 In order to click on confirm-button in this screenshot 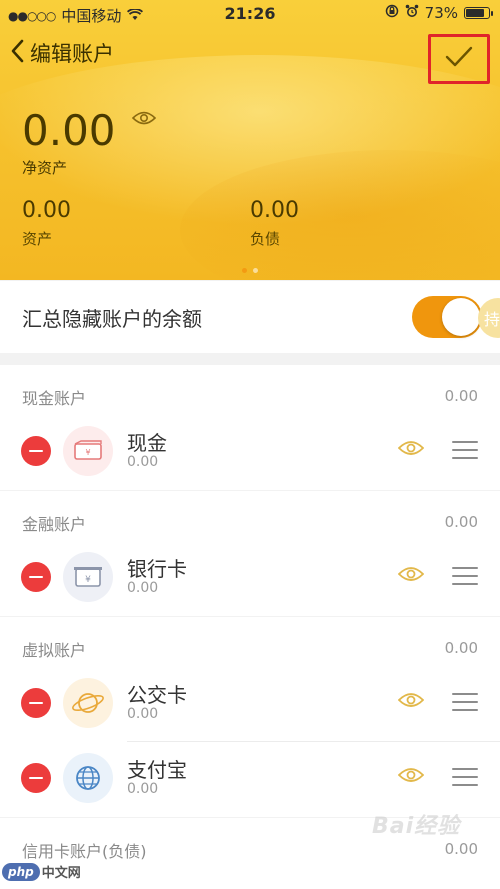, I will do `click(459, 59)`.